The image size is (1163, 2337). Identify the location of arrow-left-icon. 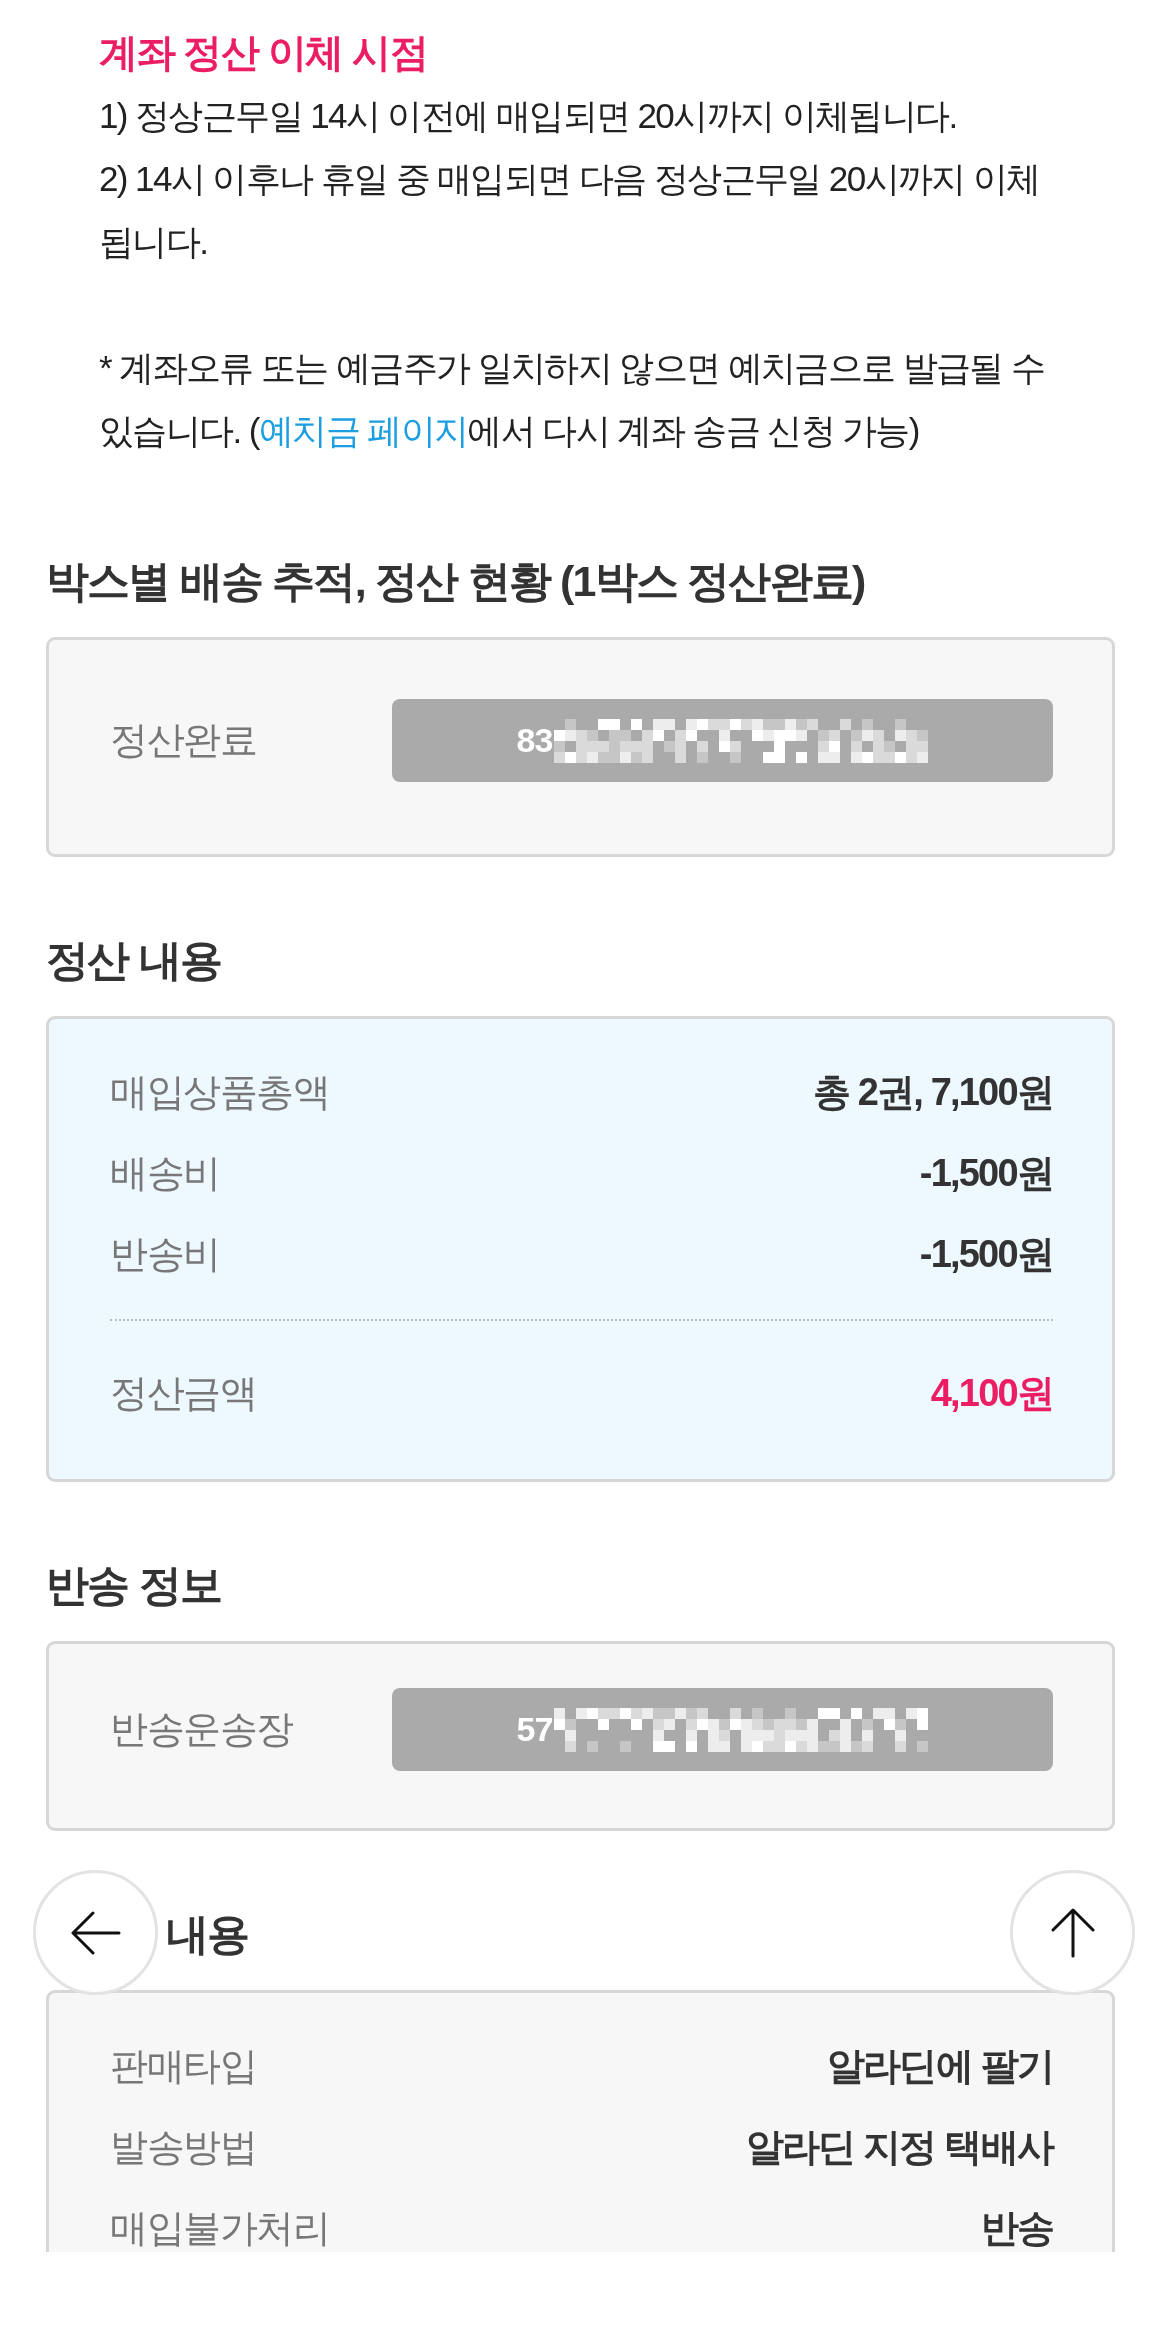
(95, 1932).